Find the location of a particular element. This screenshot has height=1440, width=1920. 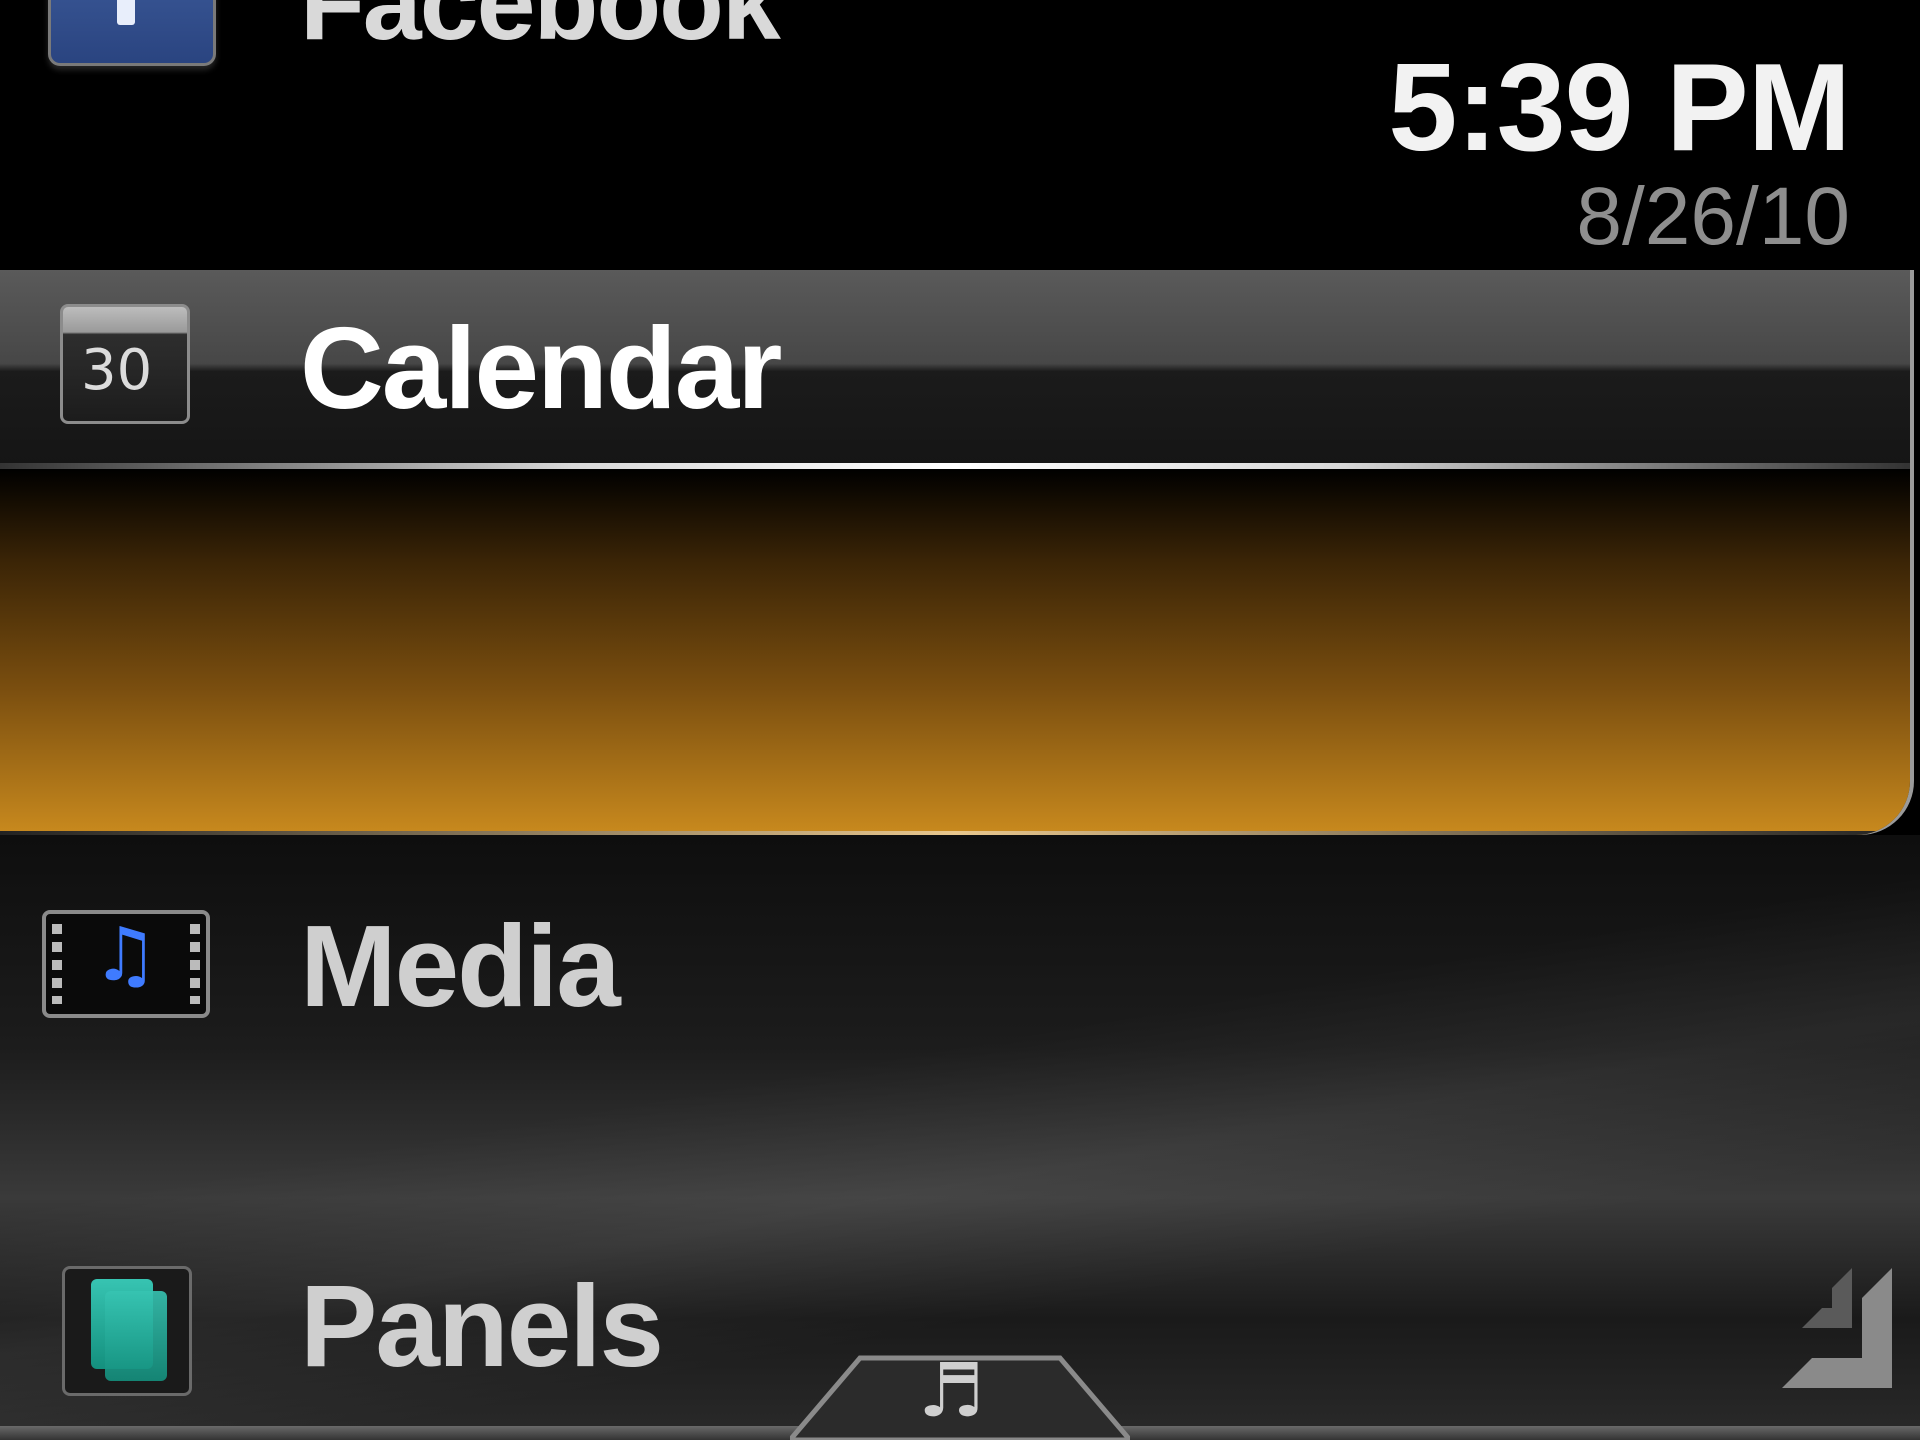

facebook-icon is located at coordinates (132, 33).